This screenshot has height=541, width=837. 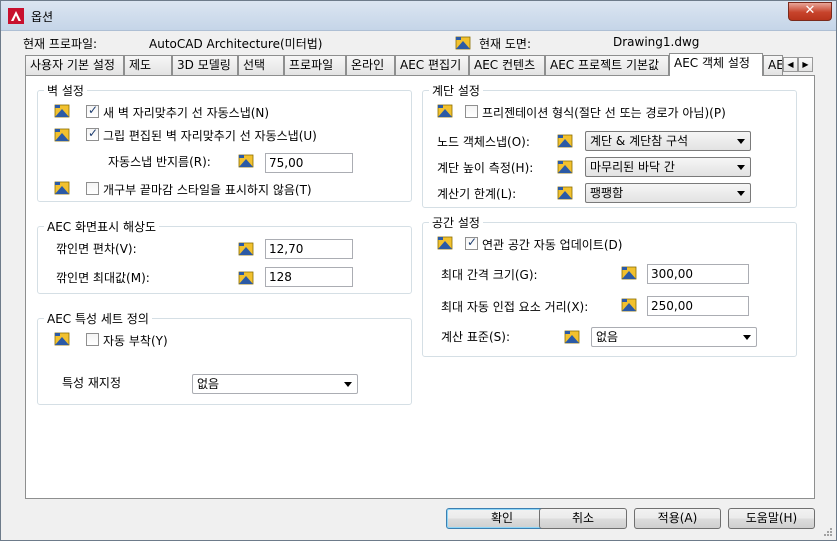 What do you see at coordinates (418, 16) in the screenshot?
I see `title-bar: 옵션 ✕` at bounding box center [418, 16].